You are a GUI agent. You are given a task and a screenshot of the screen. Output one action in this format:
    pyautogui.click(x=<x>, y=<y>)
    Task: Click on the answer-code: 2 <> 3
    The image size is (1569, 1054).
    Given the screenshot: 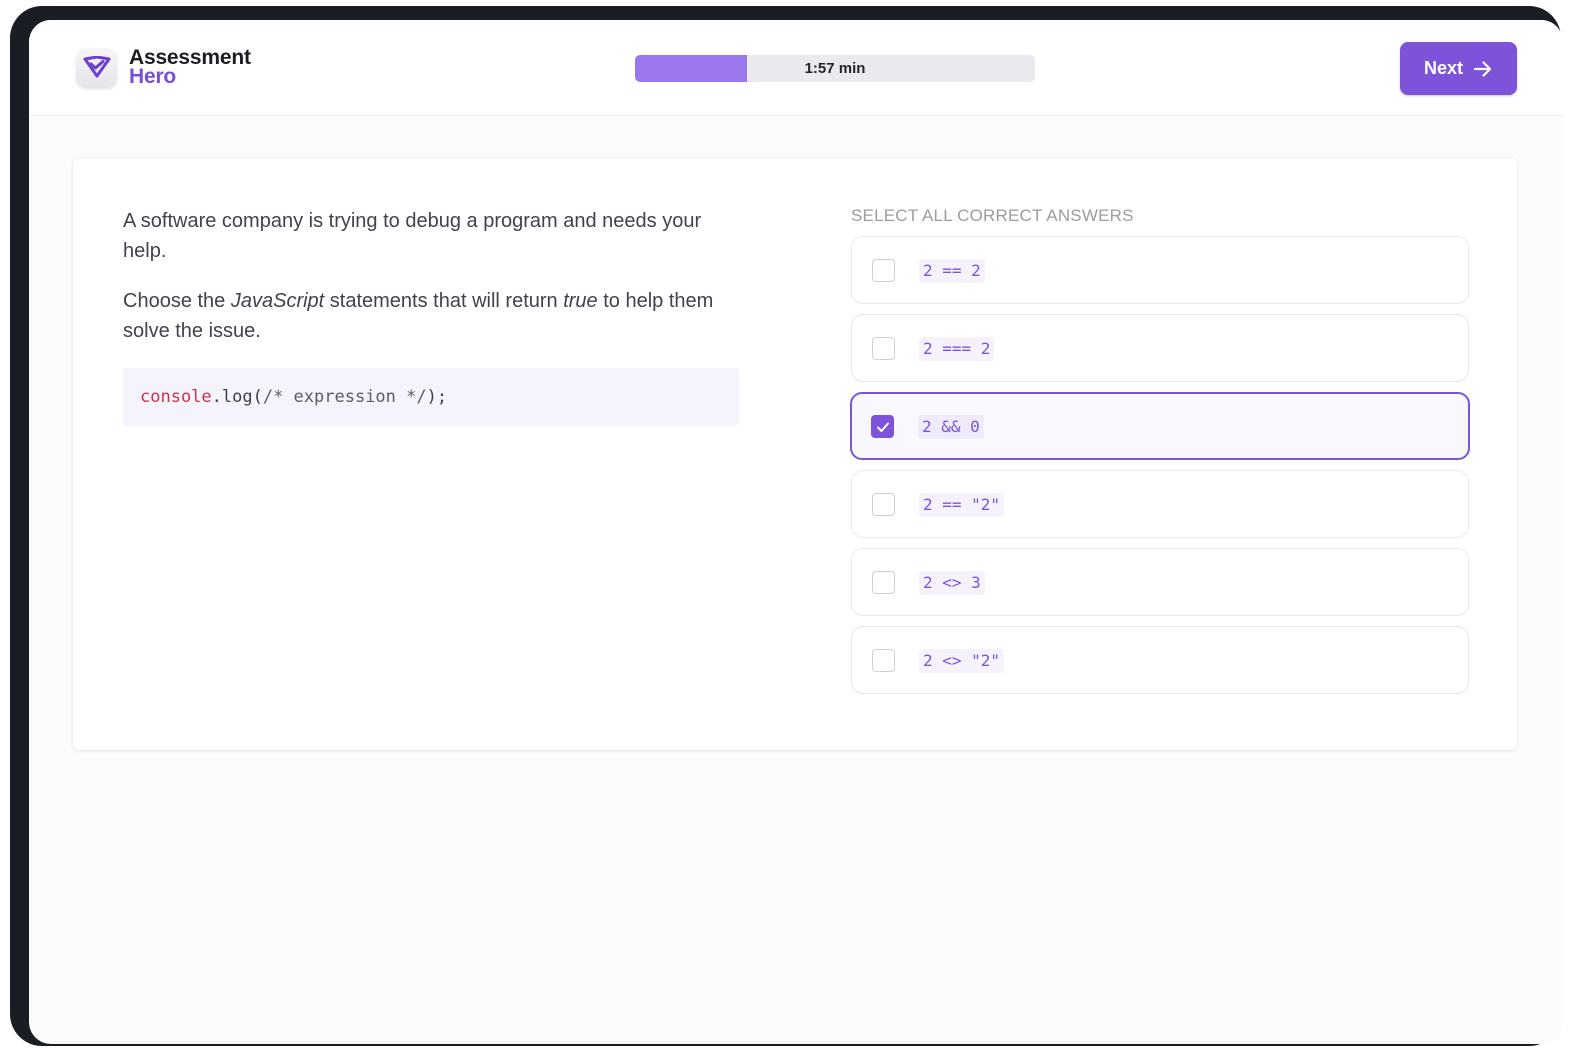 What is the action you would take?
    pyautogui.click(x=952, y=583)
    